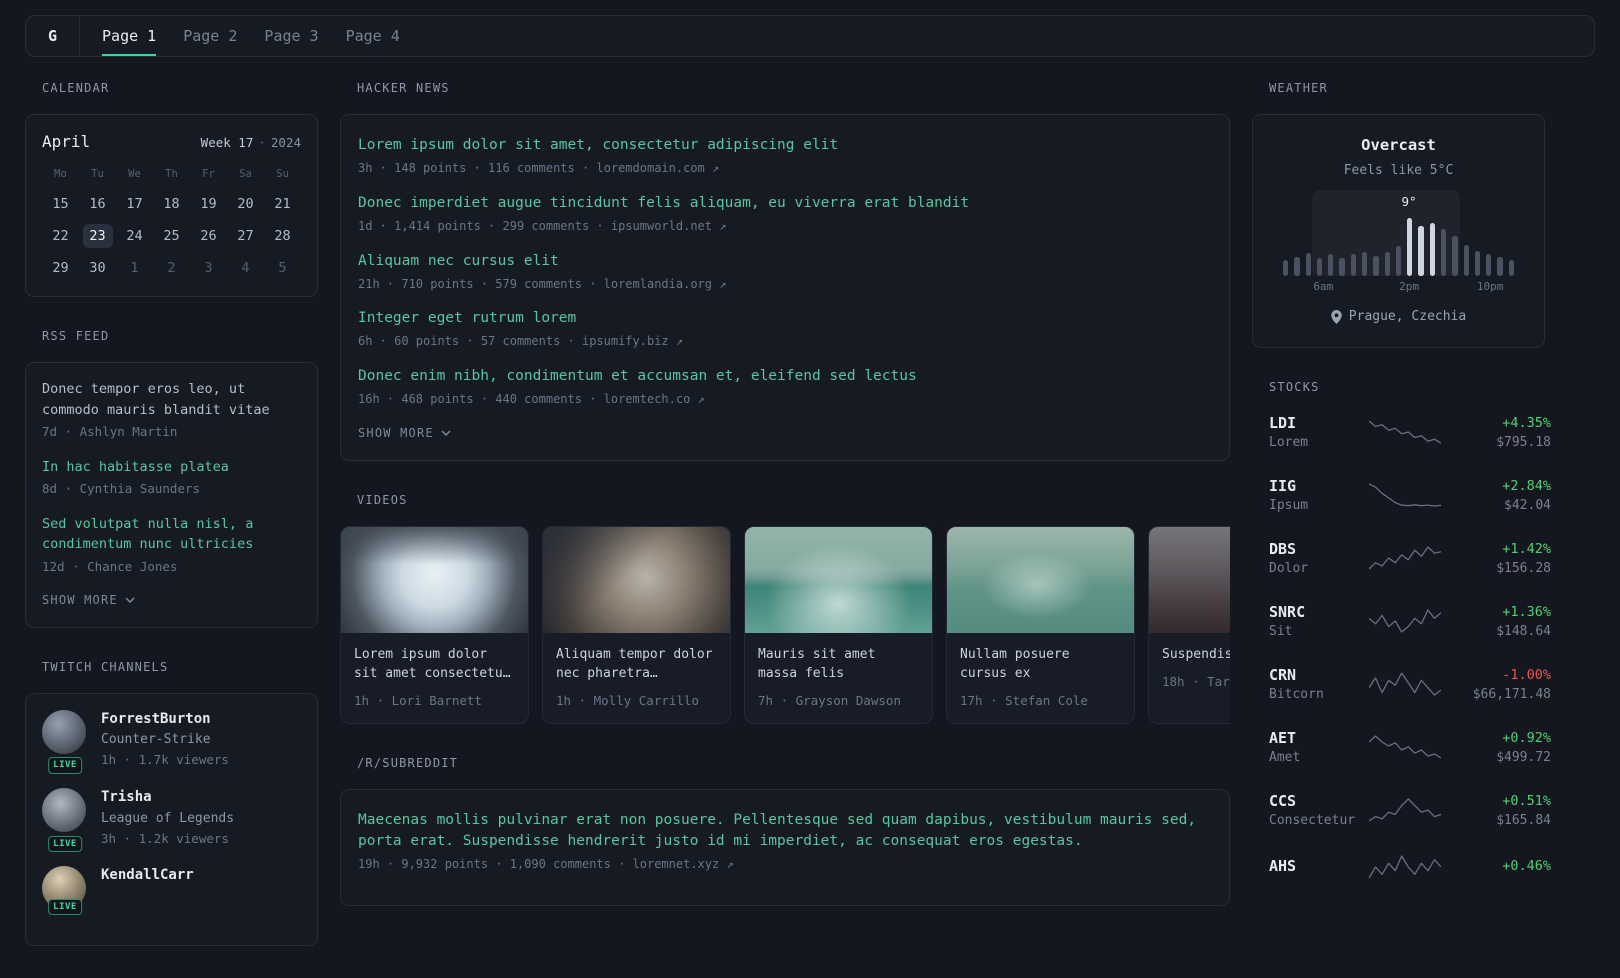 This screenshot has width=1620, height=978. What do you see at coordinates (1401, 810) in the screenshot?
I see `stock-row: CCS Consectetur +0.51% $165.84` at bounding box center [1401, 810].